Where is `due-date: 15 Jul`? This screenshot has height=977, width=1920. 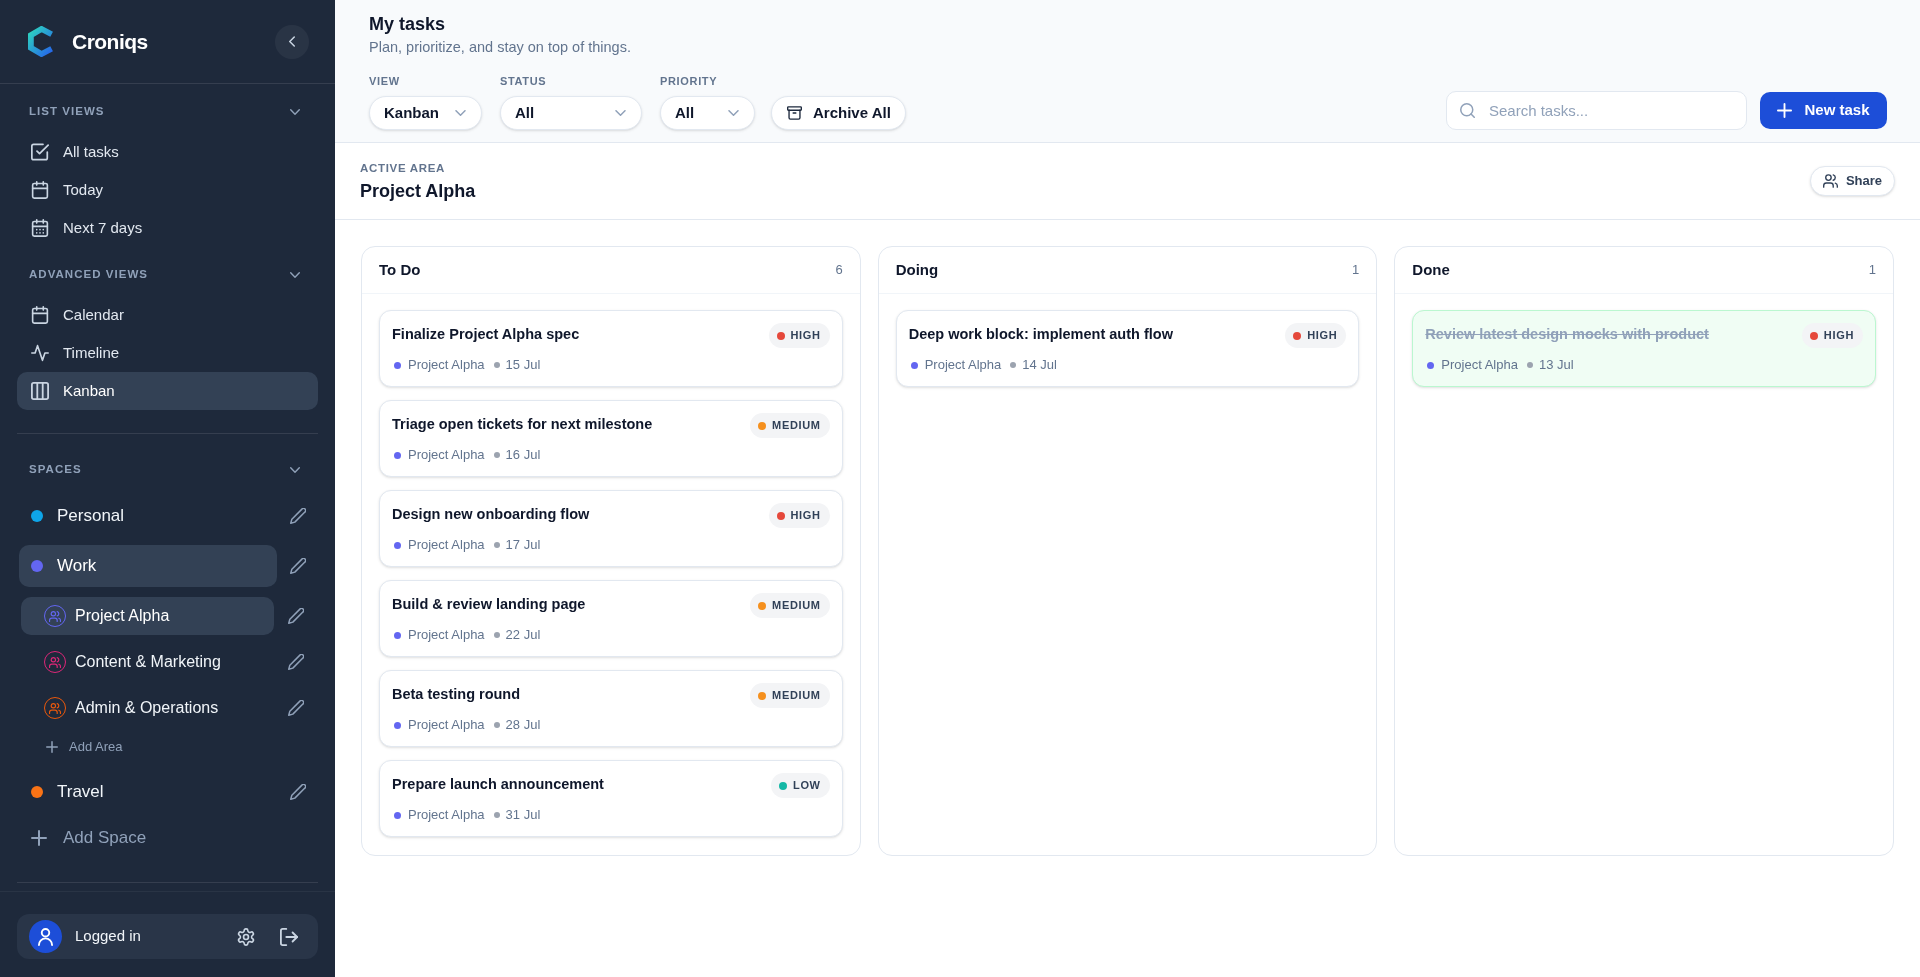 due-date: 15 Jul is located at coordinates (523, 365).